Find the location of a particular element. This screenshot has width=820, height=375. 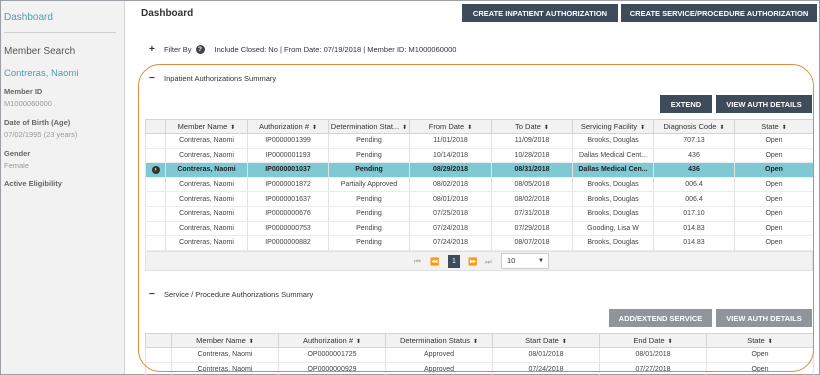

column-header-determination-stat: Determination Stat... ⬍ is located at coordinates (369, 126).